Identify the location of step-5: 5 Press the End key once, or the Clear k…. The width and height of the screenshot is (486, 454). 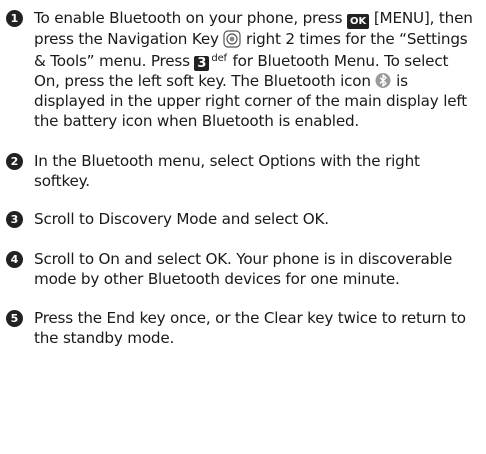
(240, 328).